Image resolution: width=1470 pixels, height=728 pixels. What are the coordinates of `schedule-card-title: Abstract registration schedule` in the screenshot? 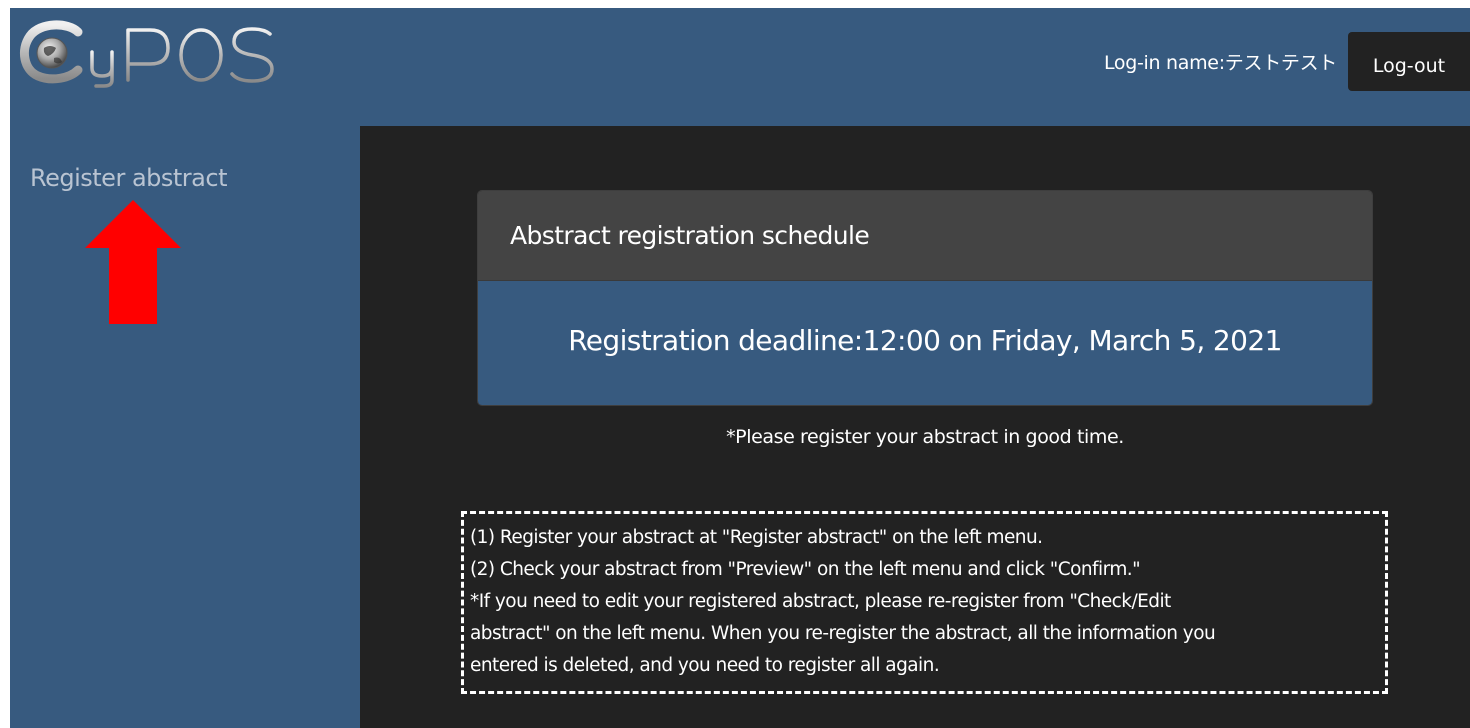 It's located at (925, 236).